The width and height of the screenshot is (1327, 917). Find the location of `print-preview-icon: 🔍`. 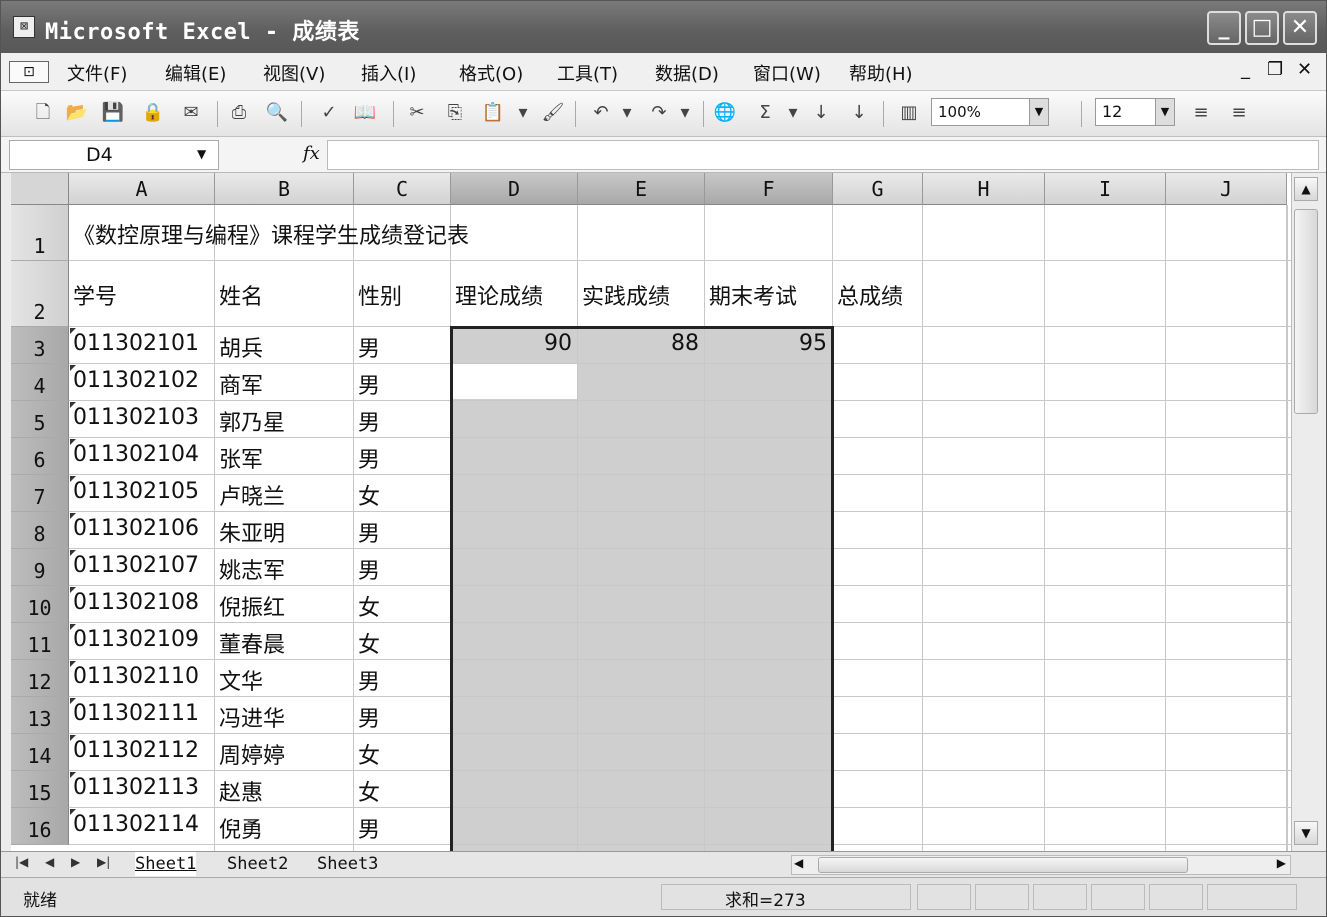

print-preview-icon: 🔍 is located at coordinates (277, 113).